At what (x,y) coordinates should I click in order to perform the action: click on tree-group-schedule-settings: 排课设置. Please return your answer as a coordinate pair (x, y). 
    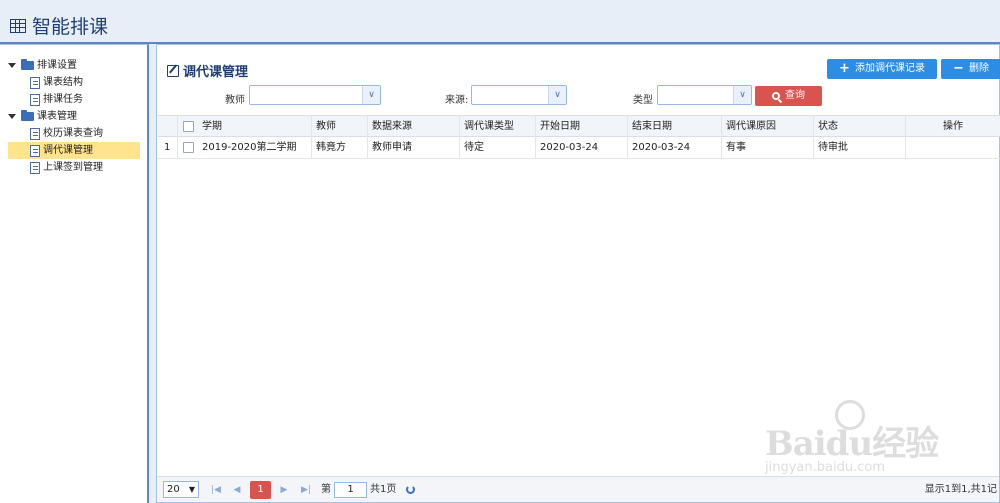
    Looking at the image, I should click on (42, 65).